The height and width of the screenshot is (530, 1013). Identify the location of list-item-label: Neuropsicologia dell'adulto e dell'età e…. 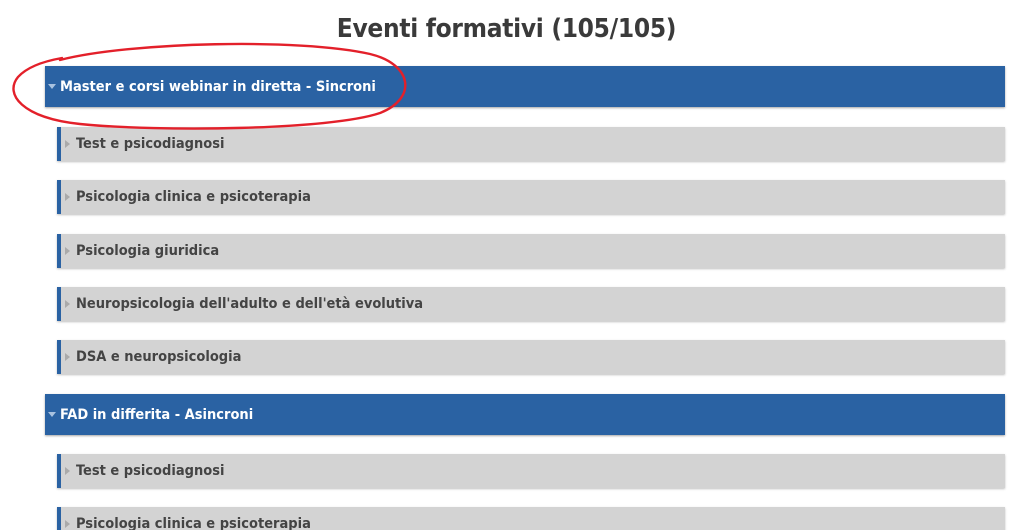
(250, 304).